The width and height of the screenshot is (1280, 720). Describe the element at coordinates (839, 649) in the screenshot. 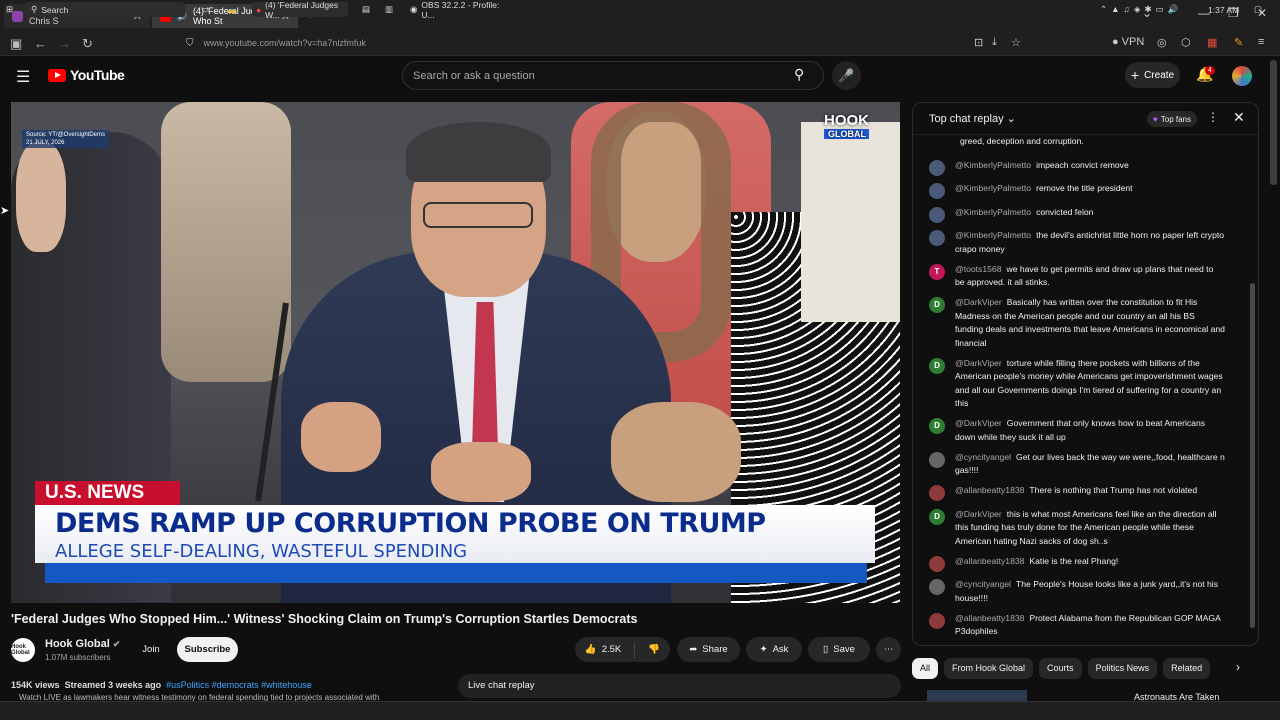

I see `save-button: ▯ Save` at that location.